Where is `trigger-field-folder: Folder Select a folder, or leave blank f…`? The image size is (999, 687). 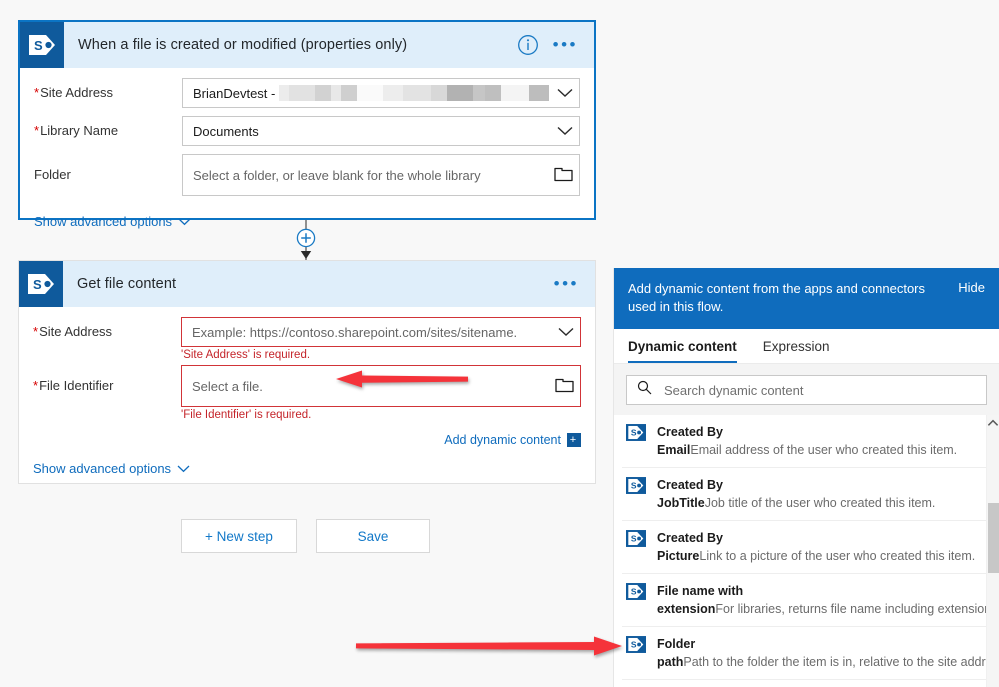
trigger-field-folder: Folder Select a folder, or leave blank f… is located at coordinates (307, 175).